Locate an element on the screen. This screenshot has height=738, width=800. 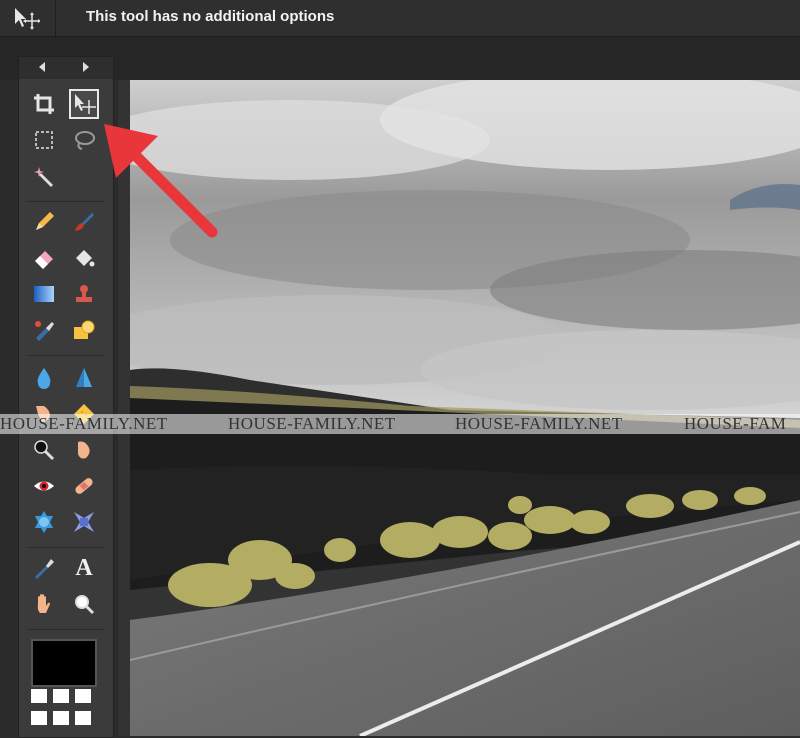
primary-color-swatch is located at coordinates (64, 663).